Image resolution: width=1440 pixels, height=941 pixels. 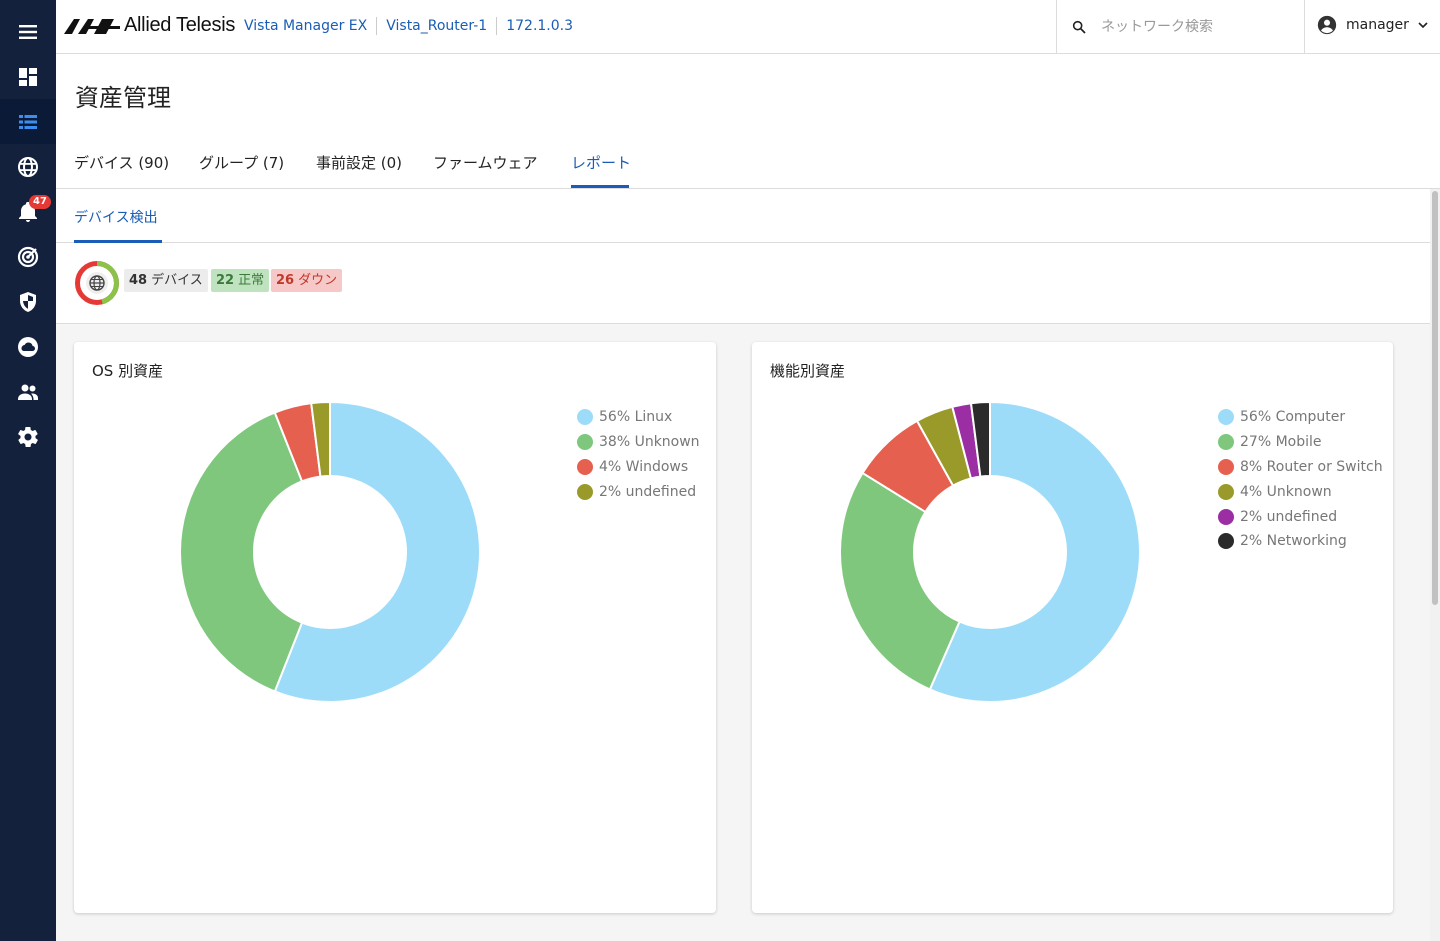 What do you see at coordinates (138, 280) in the screenshot?
I see `total-count: 48` at bounding box center [138, 280].